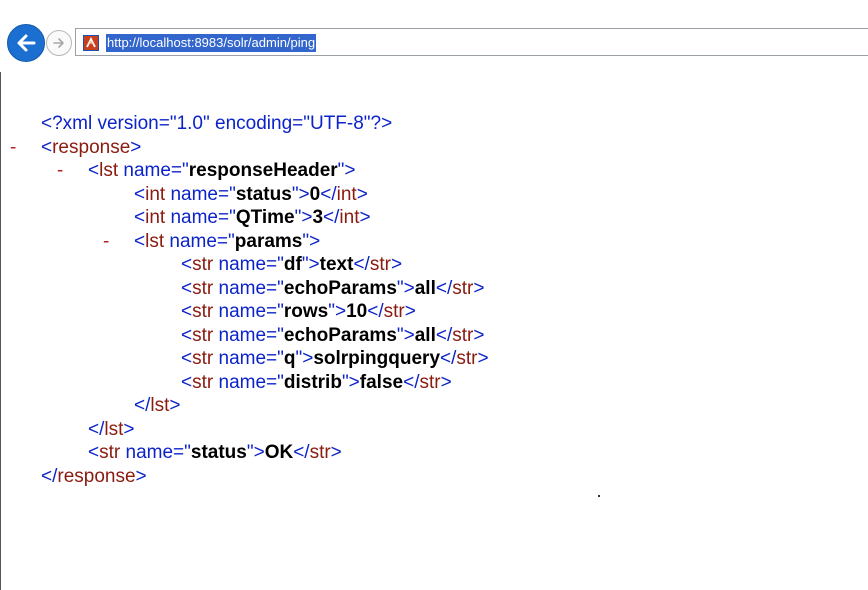  I want to click on xml-declaration: <?xml version="1.0" encoding="UTF-8"?>, so click(217, 123).